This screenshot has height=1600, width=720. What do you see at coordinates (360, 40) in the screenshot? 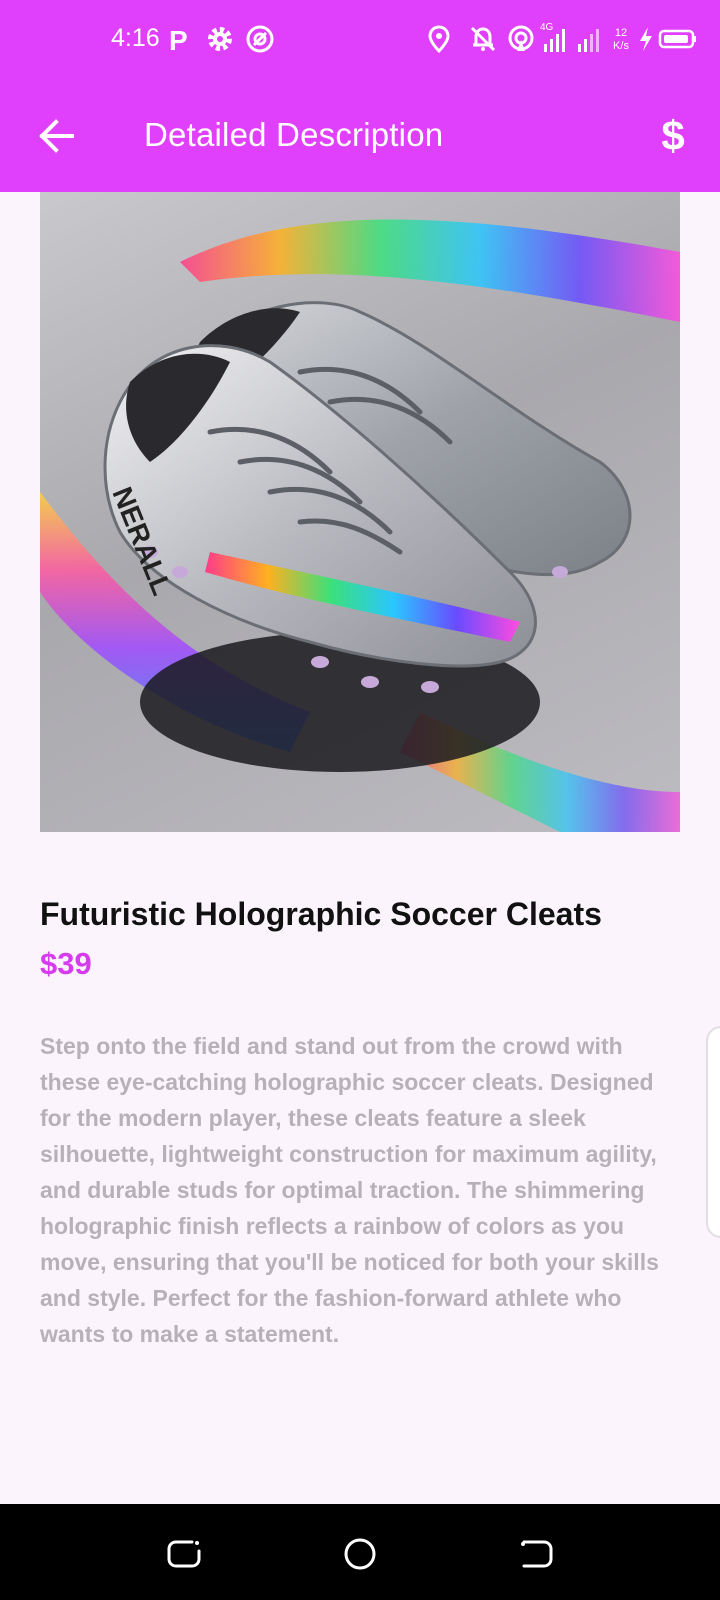
I see `status-bar: 4:16 P 4G 12 K/s` at bounding box center [360, 40].